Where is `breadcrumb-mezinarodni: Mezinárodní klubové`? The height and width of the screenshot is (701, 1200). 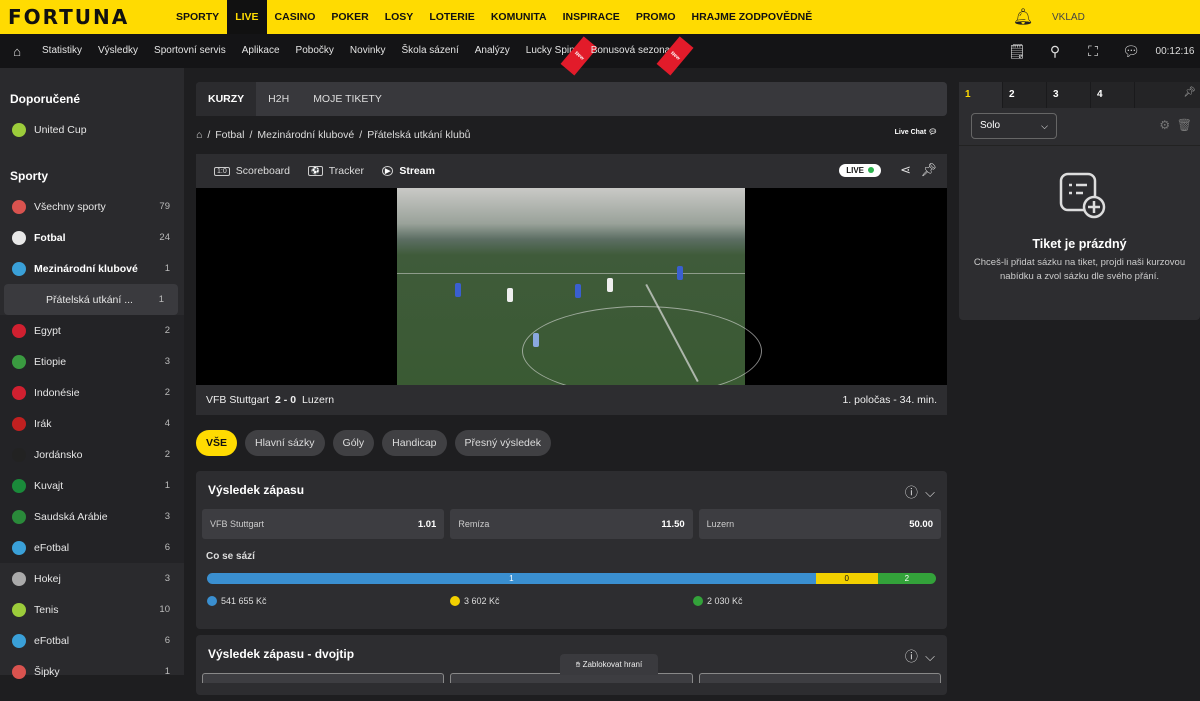
breadcrumb-mezinarodni: Mezinárodní klubové is located at coordinates (305, 135).